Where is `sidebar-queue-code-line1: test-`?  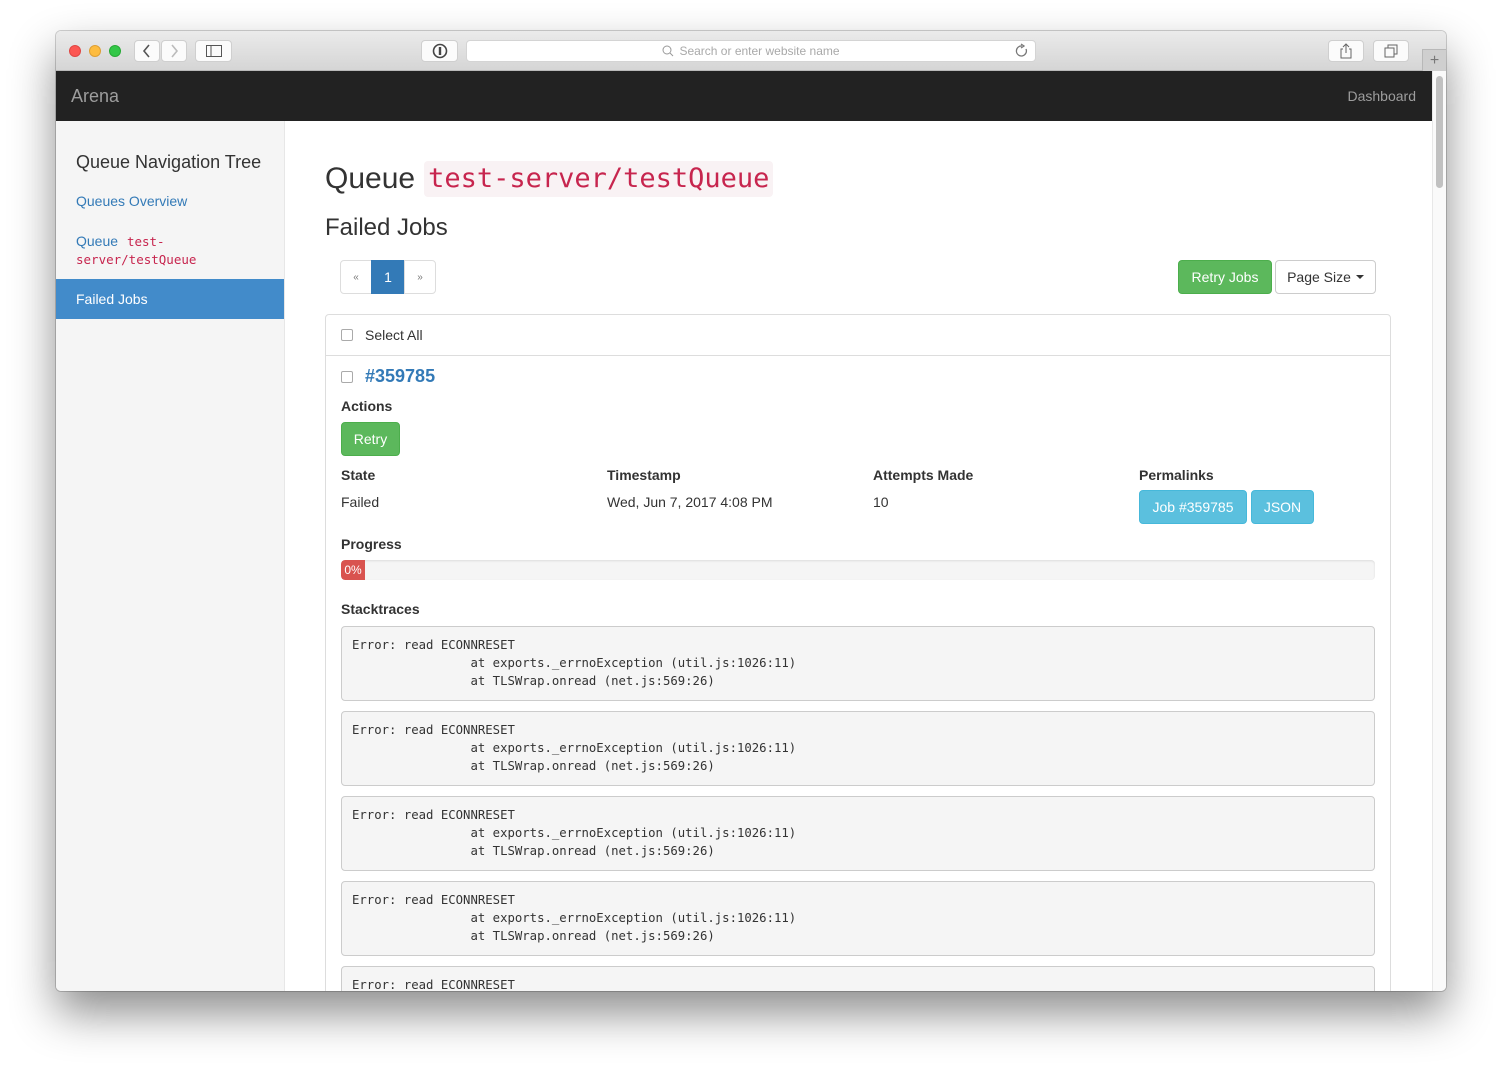 sidebar-queue-code-line1: test- is located at coordinates (145, 241).